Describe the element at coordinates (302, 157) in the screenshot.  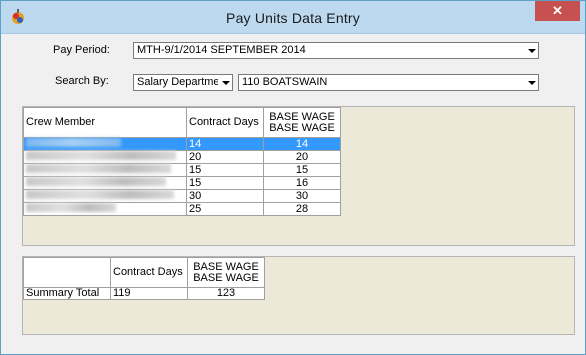
I see `base-wage-cell: 20` at that location.